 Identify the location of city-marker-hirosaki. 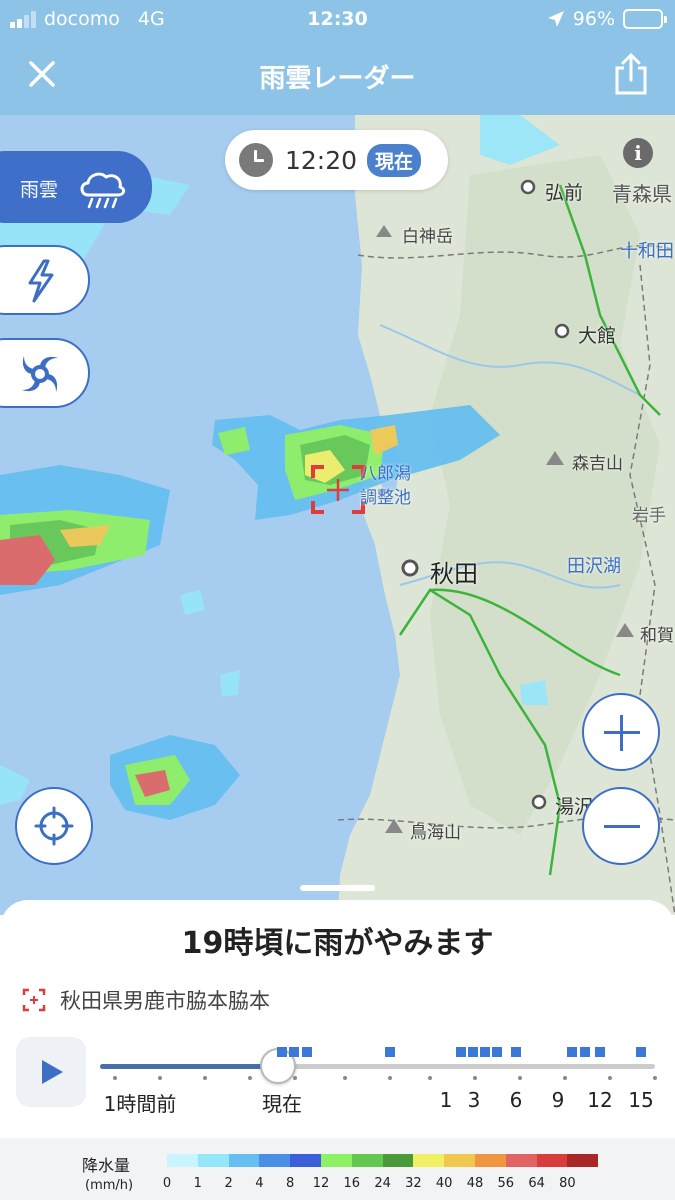
(528, 187).